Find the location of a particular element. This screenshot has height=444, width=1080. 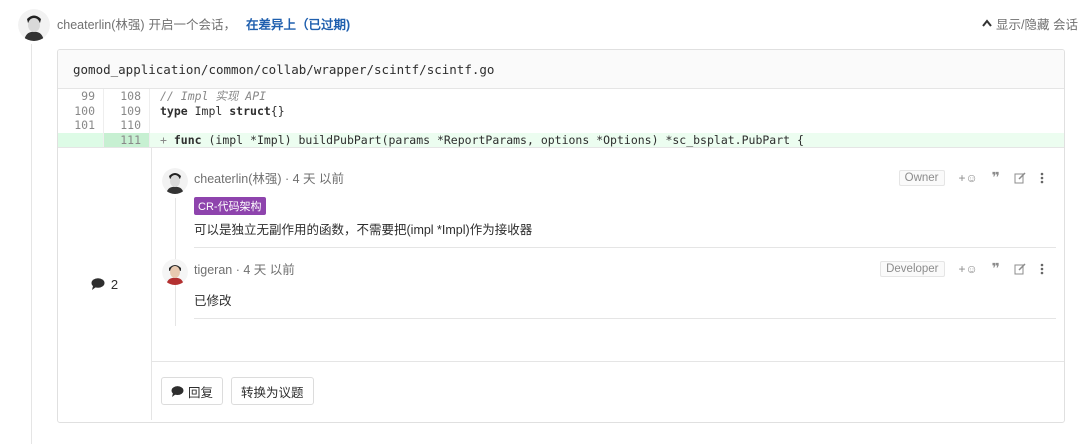

reply-label: 回复 is located at coordinates (201, 392).